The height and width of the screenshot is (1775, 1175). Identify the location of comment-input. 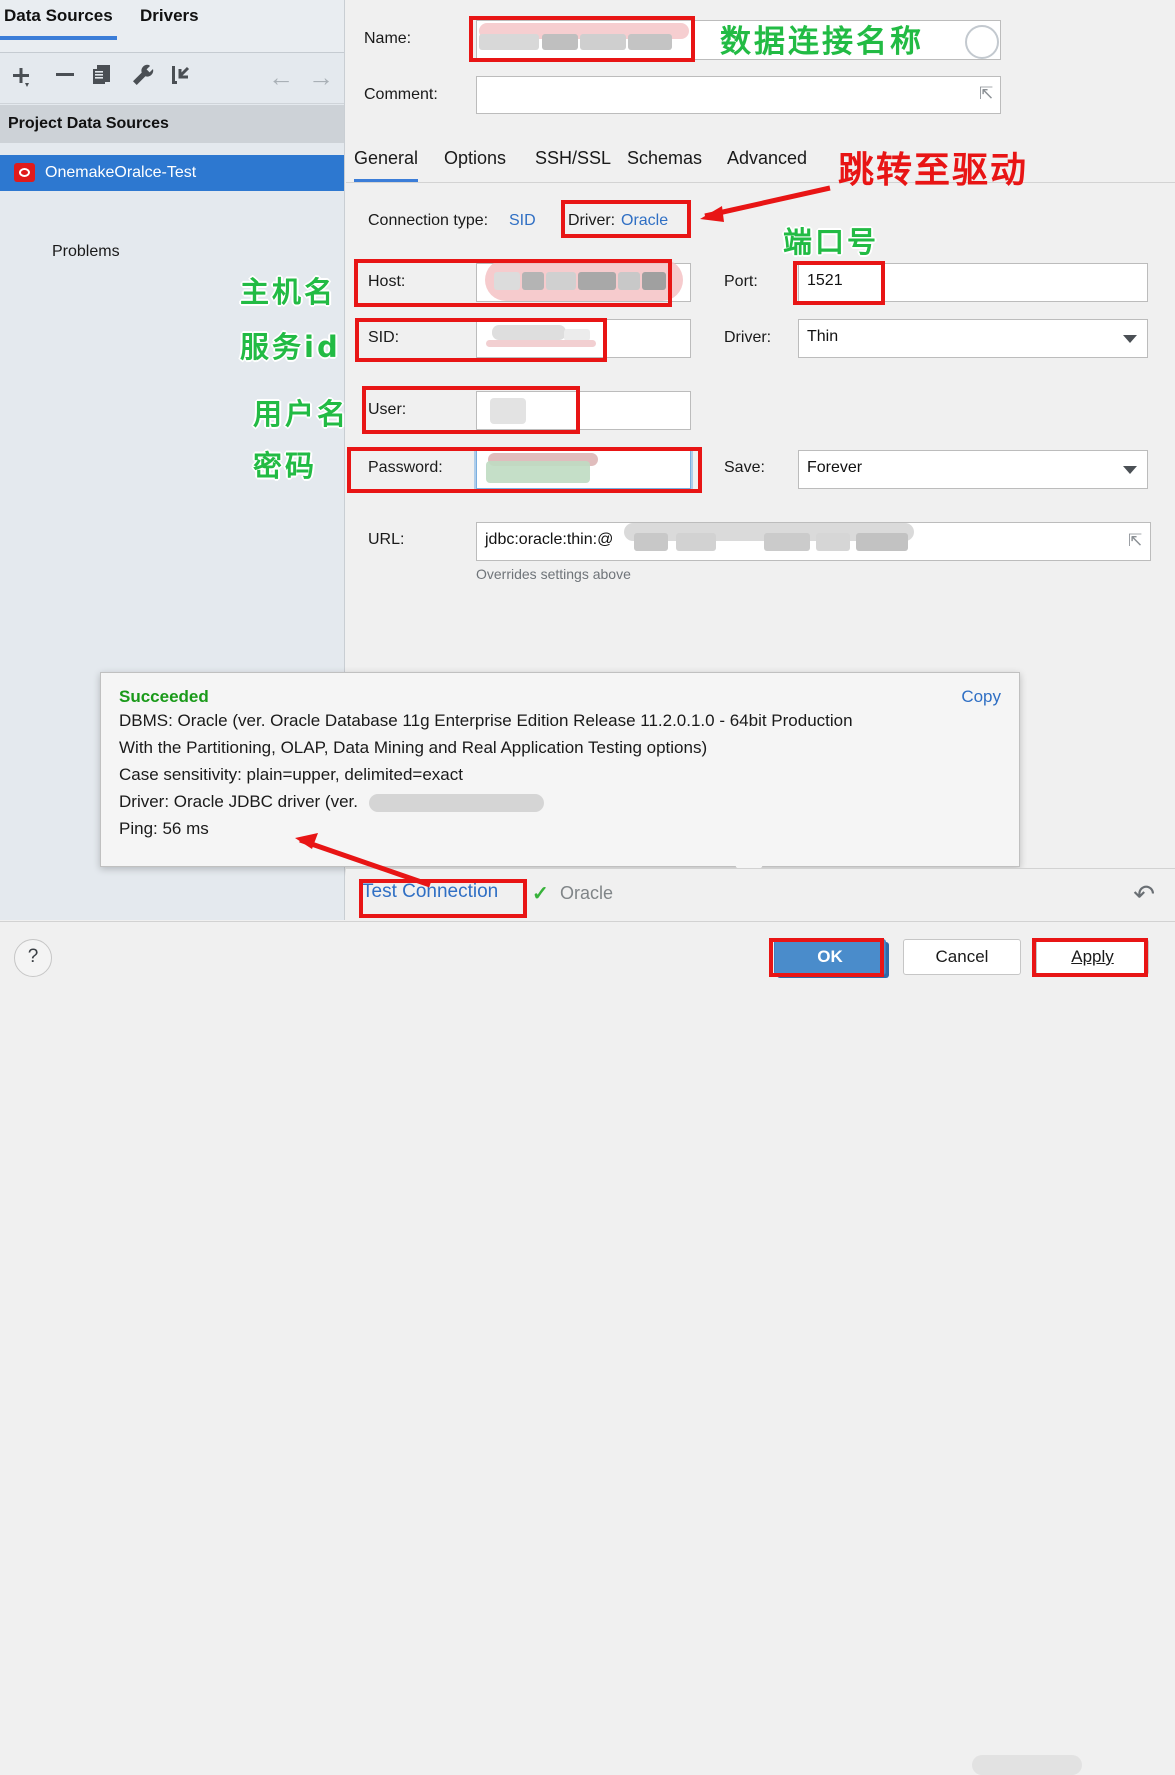
(738, 95).